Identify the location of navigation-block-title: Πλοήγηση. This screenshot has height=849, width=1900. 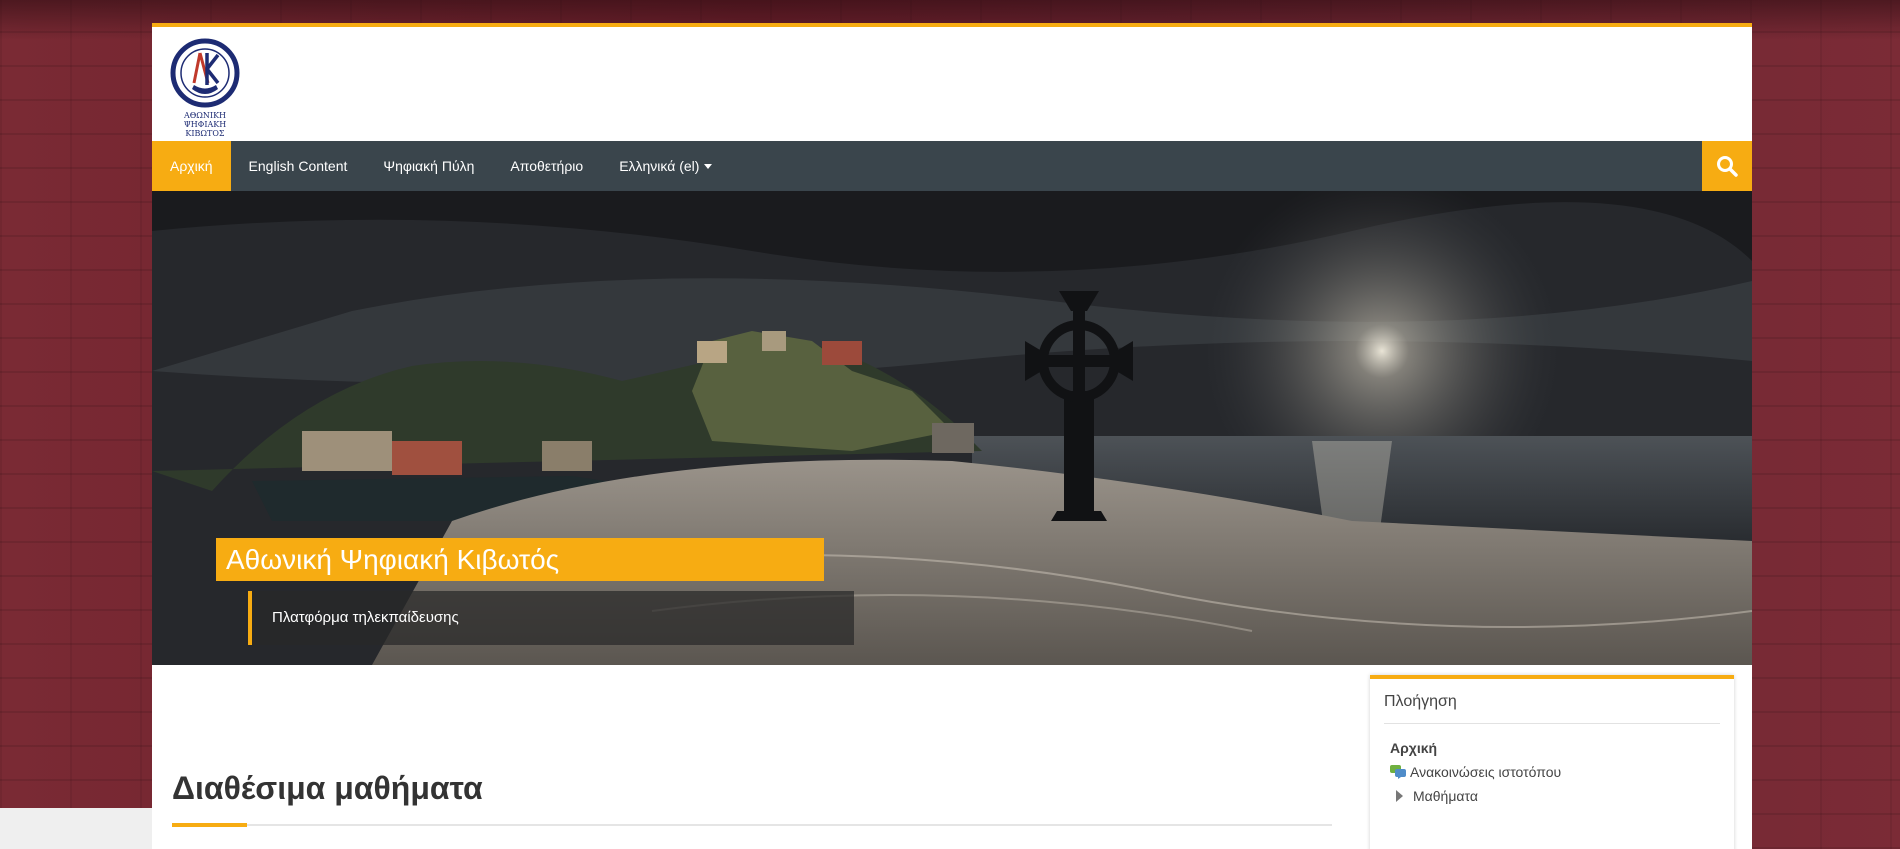
(1552, 708).